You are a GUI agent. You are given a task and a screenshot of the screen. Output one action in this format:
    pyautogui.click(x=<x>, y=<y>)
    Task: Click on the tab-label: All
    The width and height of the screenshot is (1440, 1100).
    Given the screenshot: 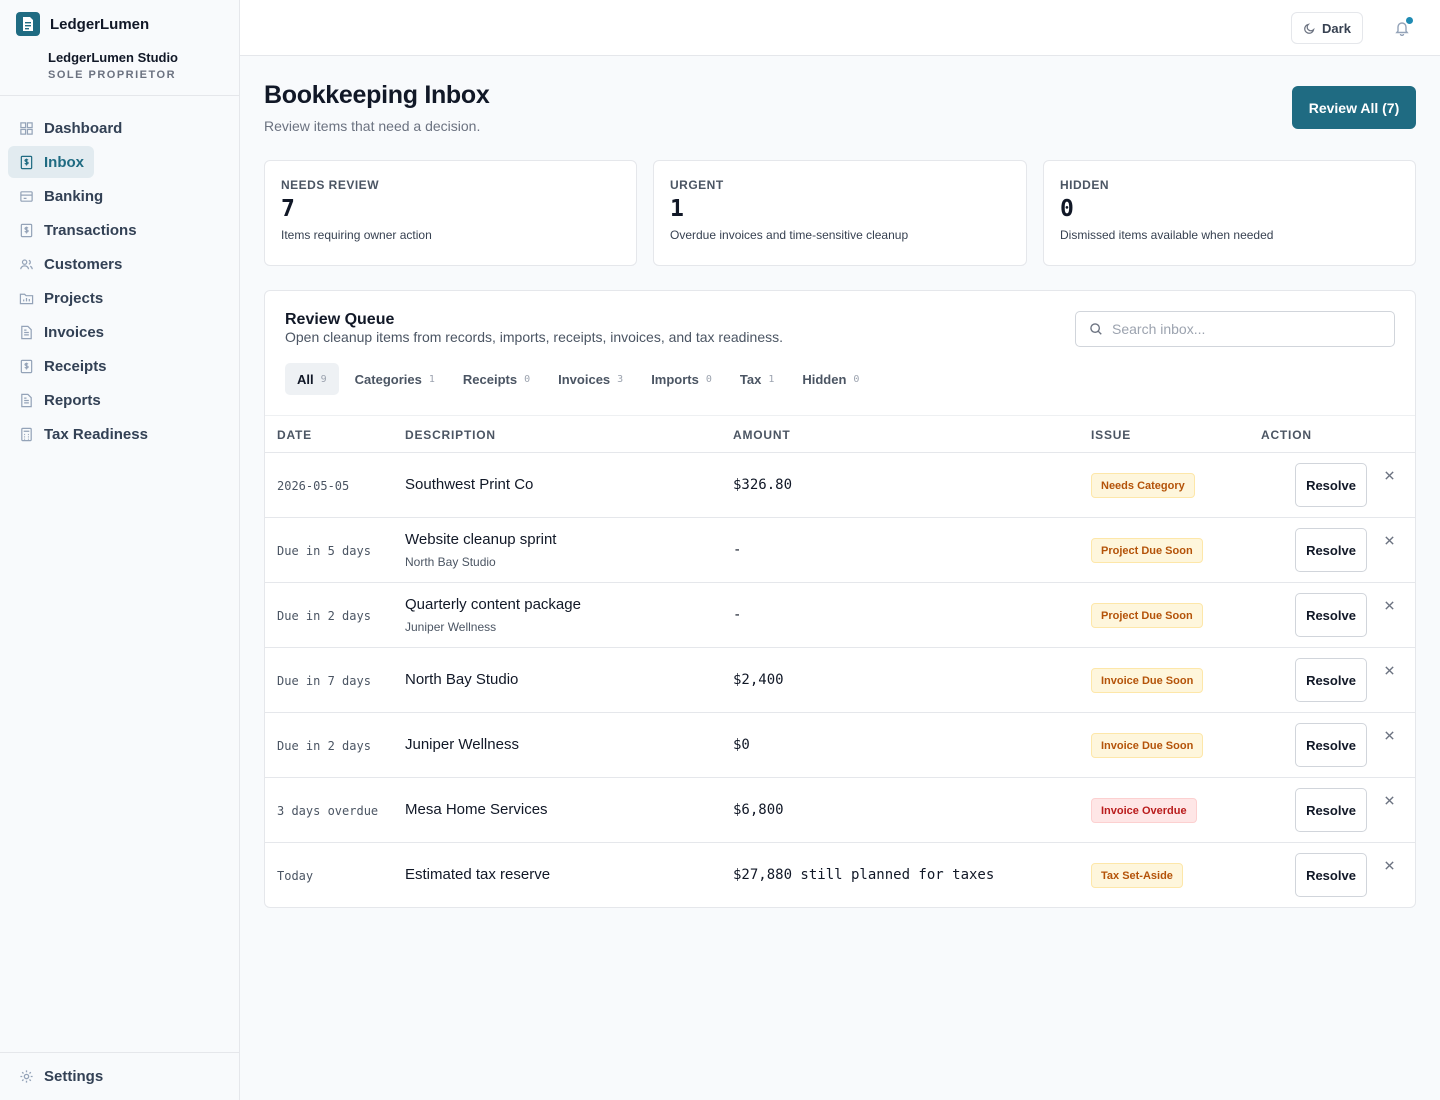 What is the action you would take?
    pyautogui.click(x=305, y=379)
    